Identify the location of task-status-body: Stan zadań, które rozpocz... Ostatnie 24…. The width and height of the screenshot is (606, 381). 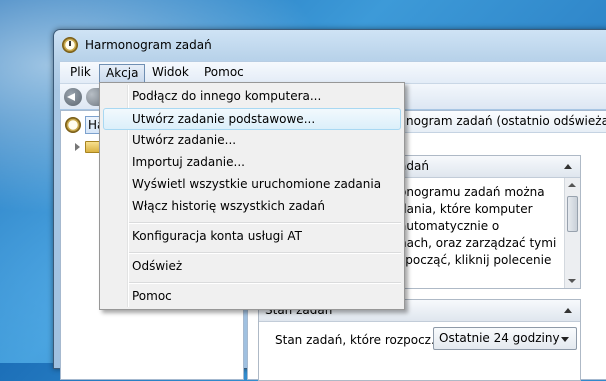
(419, 351).